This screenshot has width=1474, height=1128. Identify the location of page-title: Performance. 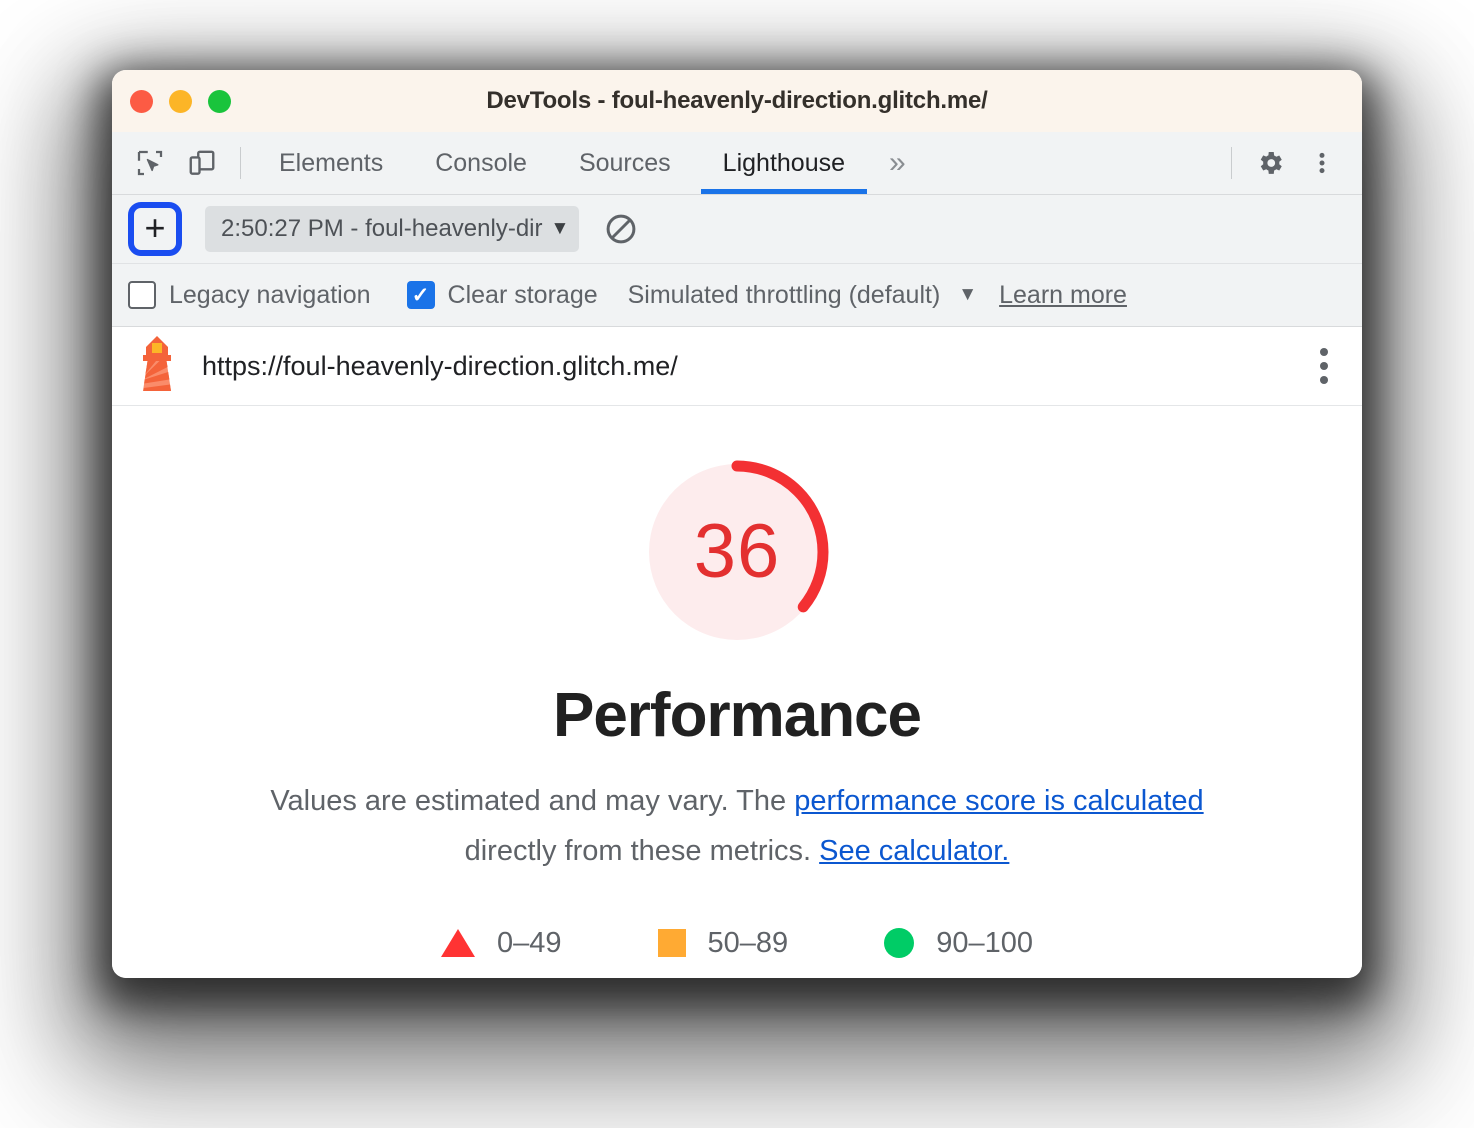
(737, 715).